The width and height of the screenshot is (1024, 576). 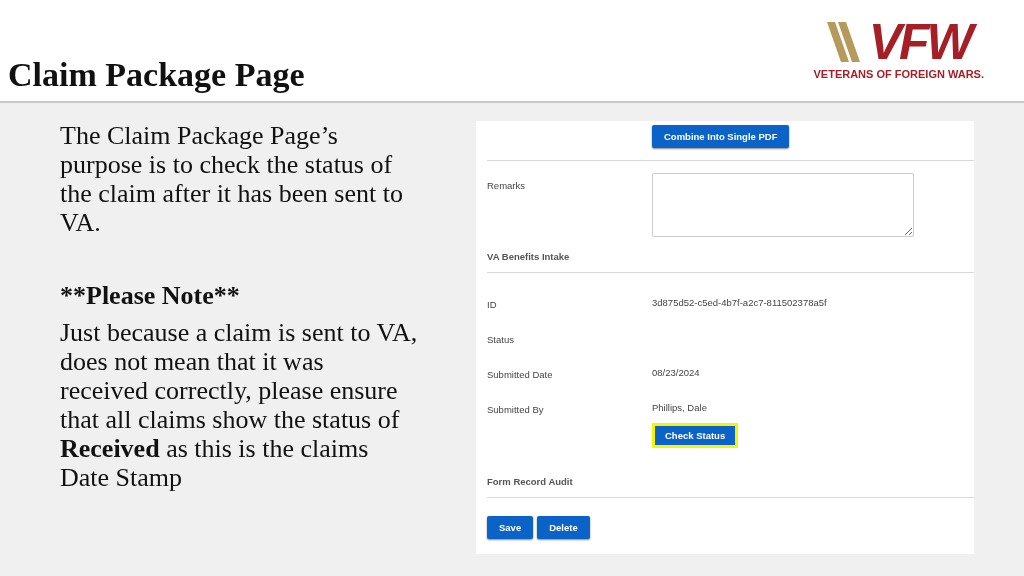 I want to click on field-label: ID, so click(x=492, y=304).